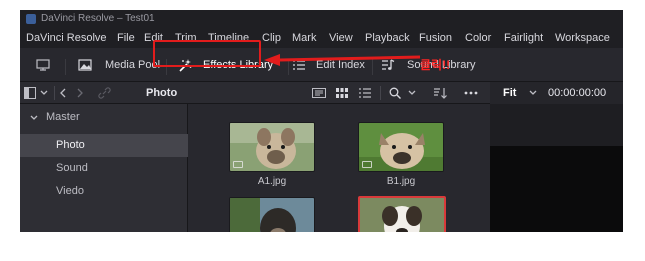  I want to click on media-pool-subbar: Photo Fit 00:00:00:00, so click(321, 93).